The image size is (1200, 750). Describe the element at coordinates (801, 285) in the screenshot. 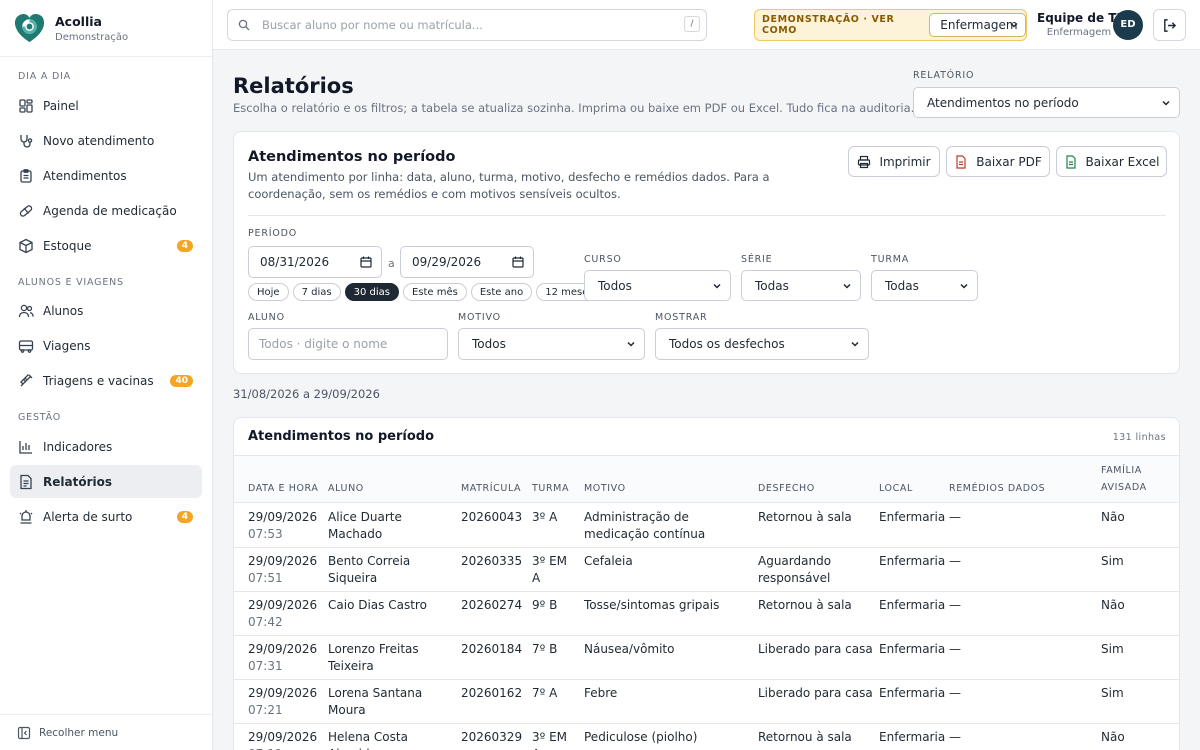

I see `grade-select: Todas` at that location.